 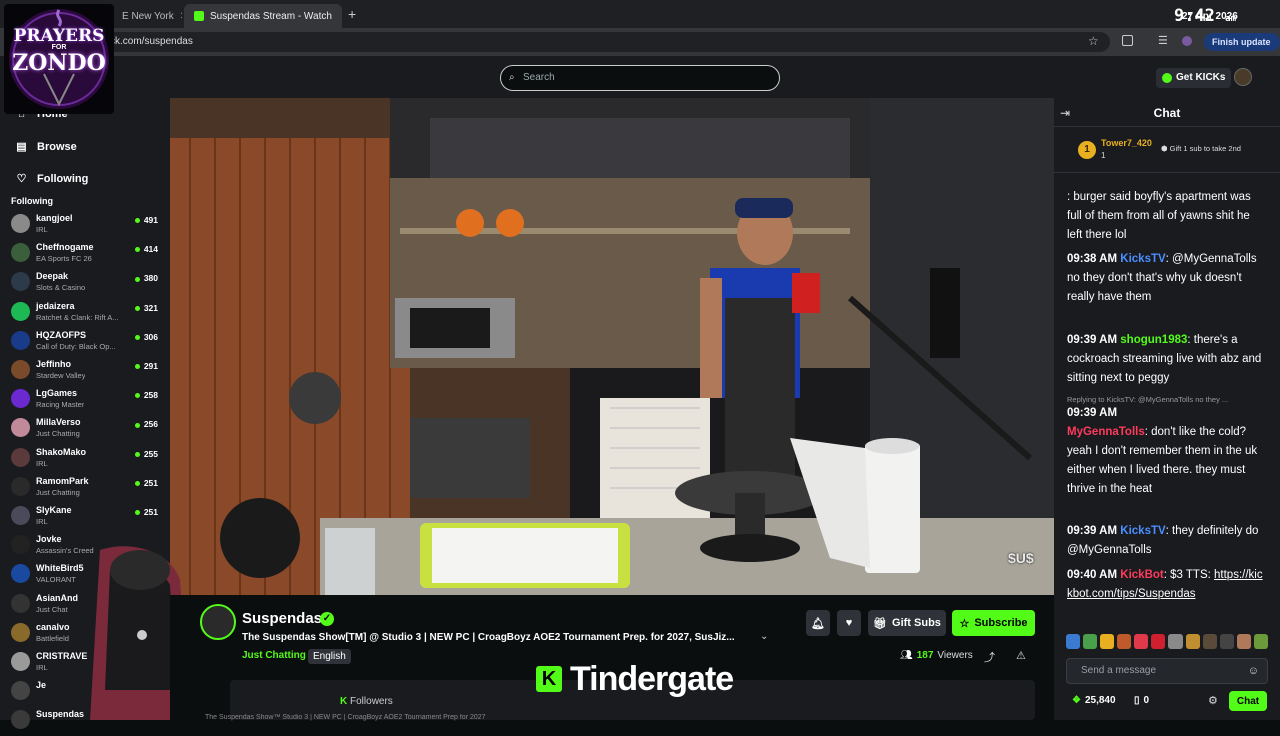 What do you see at coordinates (1141, 700) in the screenshot?
I see `channel-points: ▯ 0` at bounding box center [1141, 700].